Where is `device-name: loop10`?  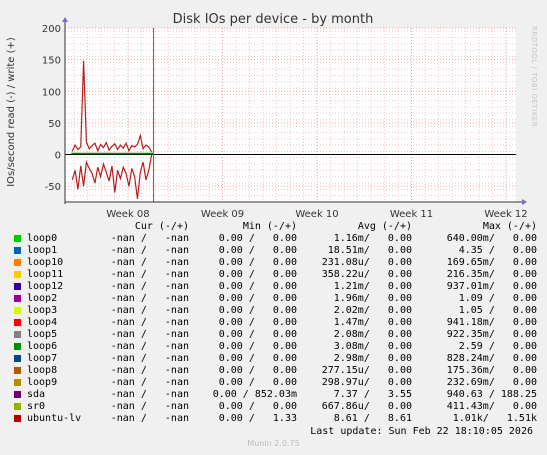 device-name: loop10 is located at coordinates (45, 262).